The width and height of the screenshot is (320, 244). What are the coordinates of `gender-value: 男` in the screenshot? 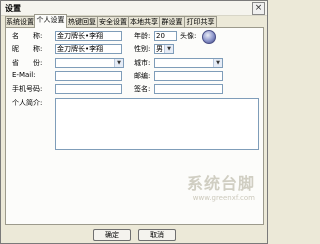 It's located at (159, 49).